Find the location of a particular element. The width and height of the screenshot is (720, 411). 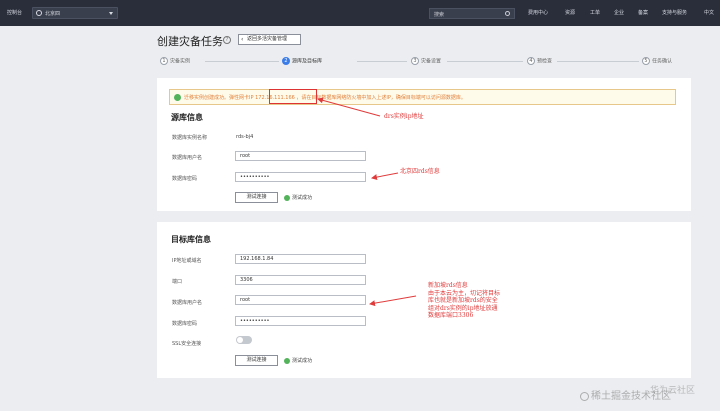

target-password-label: 数据库密码 is located at coordinates (185, 324).